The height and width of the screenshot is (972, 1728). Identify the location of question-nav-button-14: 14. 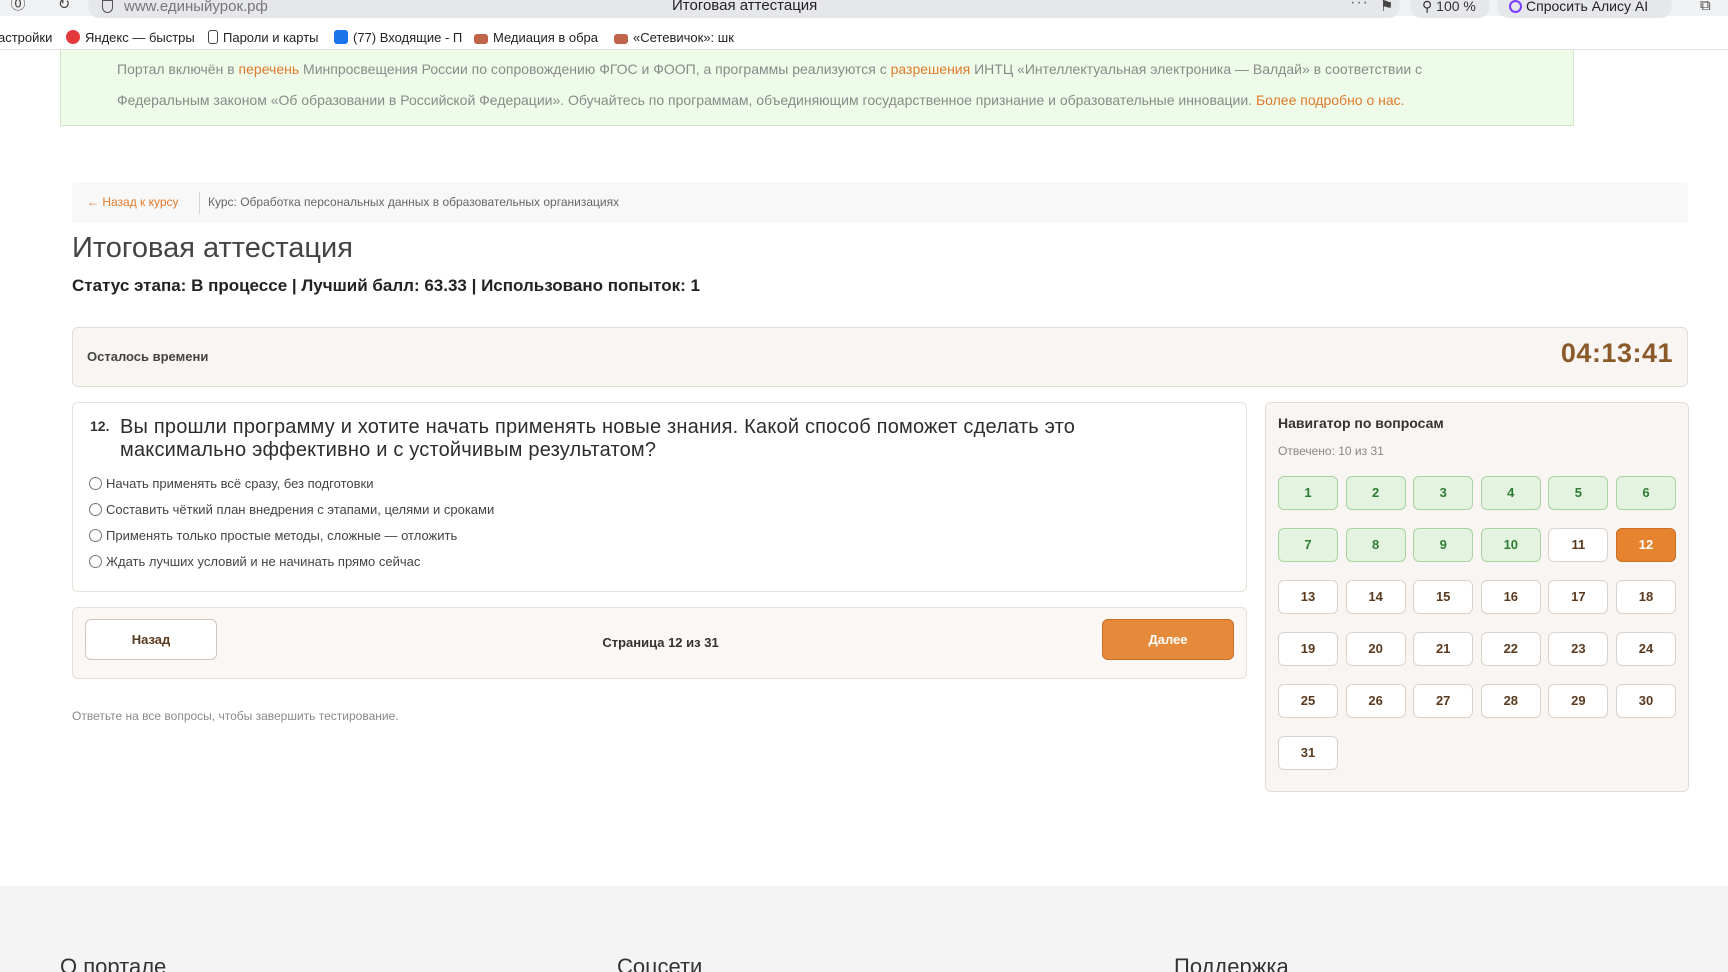
(1375, 597).